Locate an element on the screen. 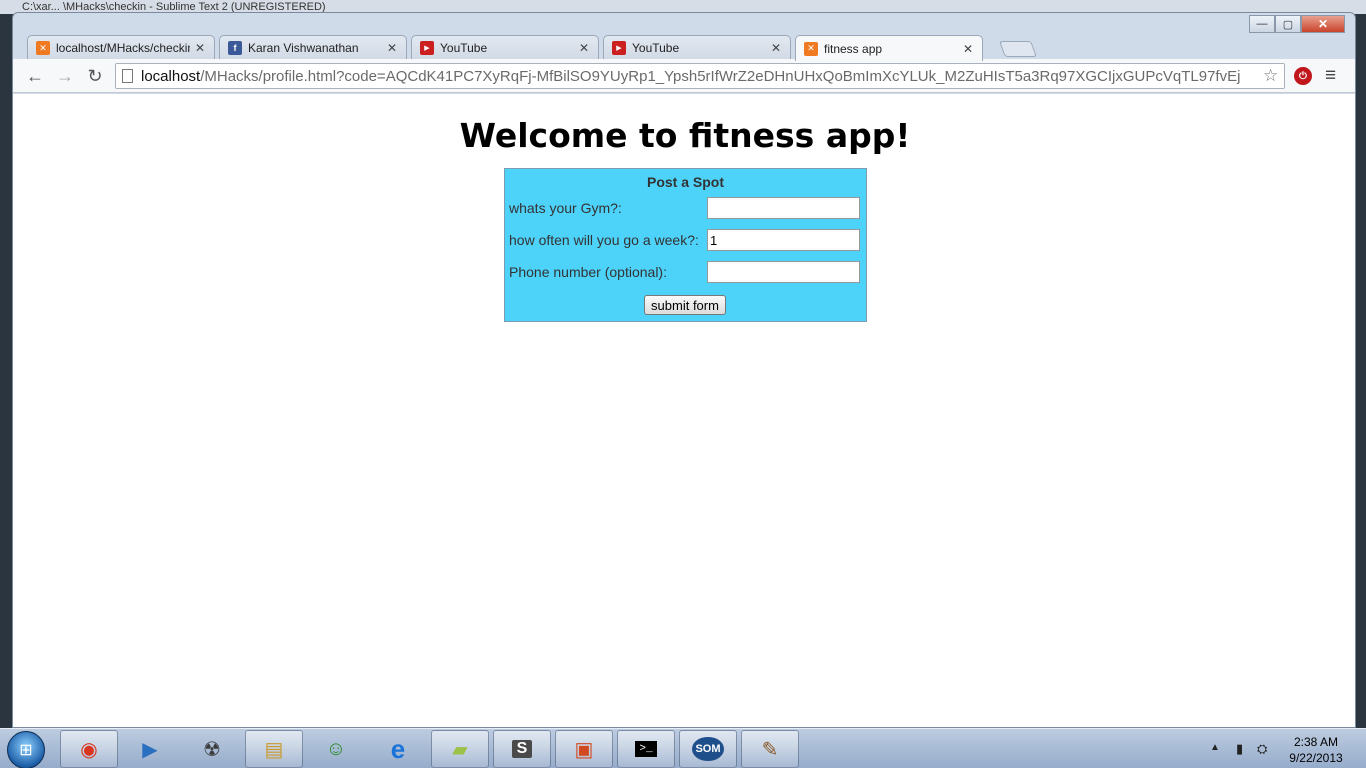 This screenshot has width=1366, height=768. media-player-glyph: ▶ is located at coordinates (150, 749).